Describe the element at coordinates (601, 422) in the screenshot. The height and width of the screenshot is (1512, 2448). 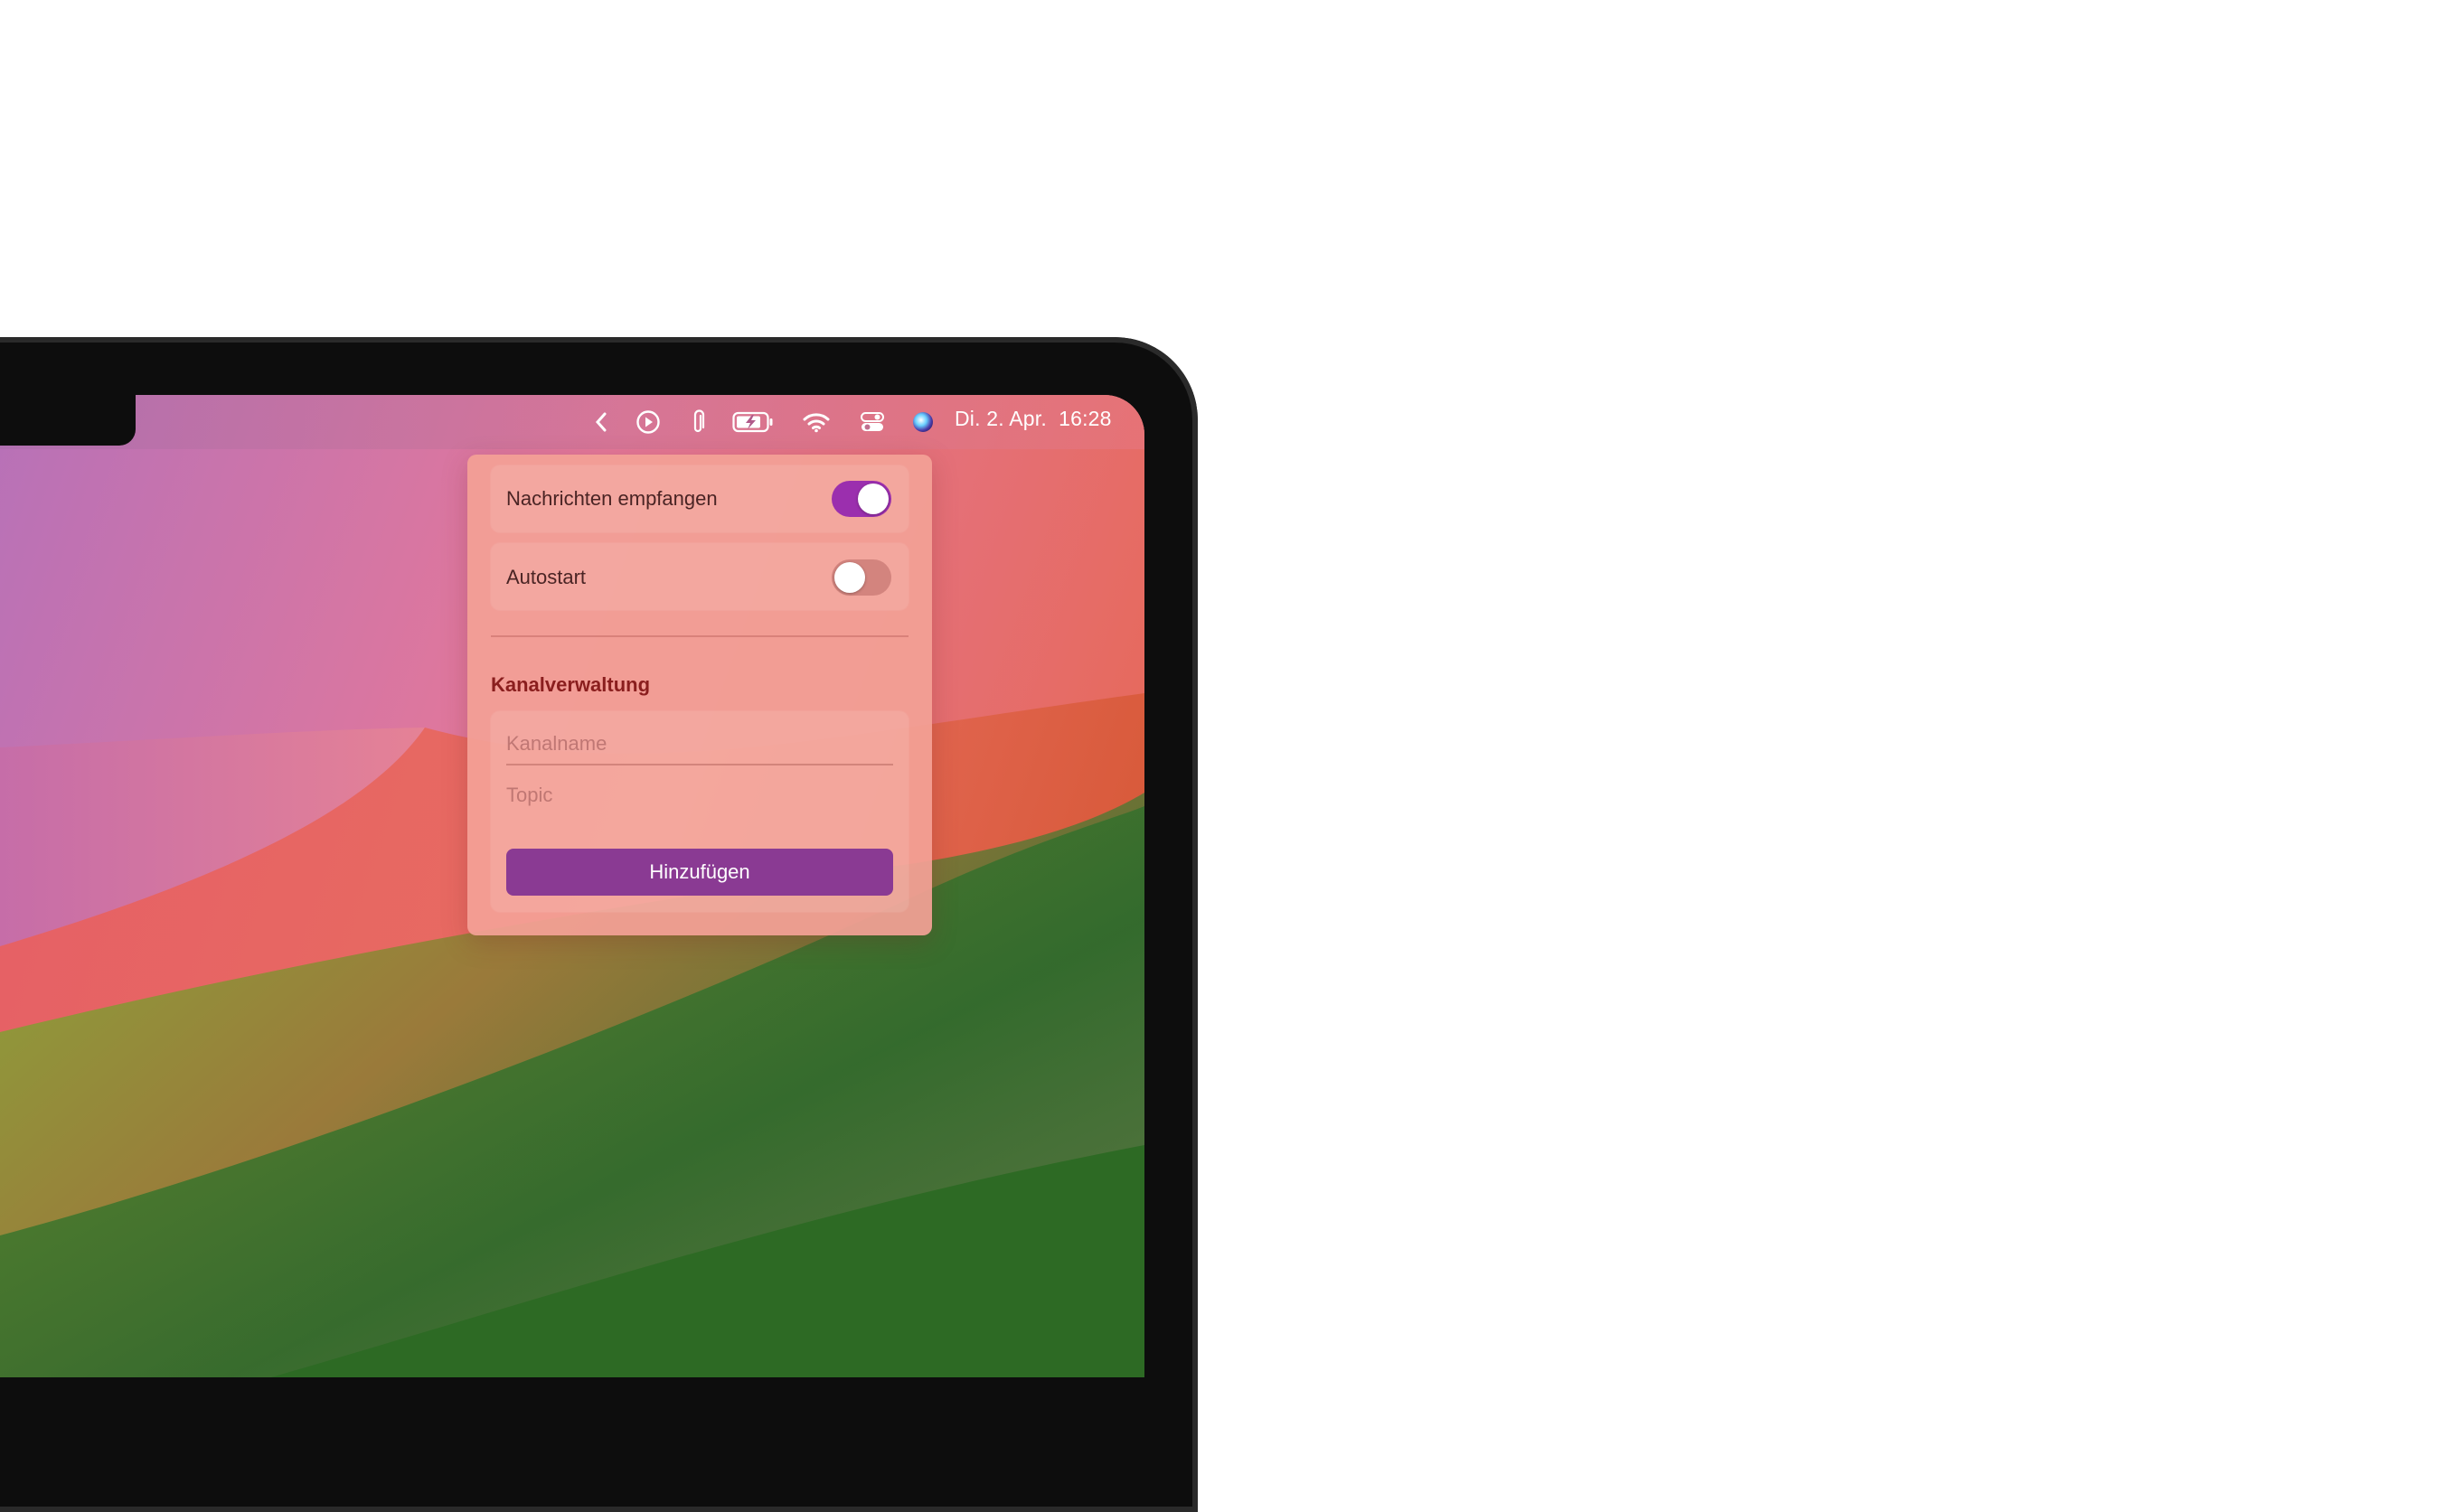
I see `chevron-left-icon` at that location.